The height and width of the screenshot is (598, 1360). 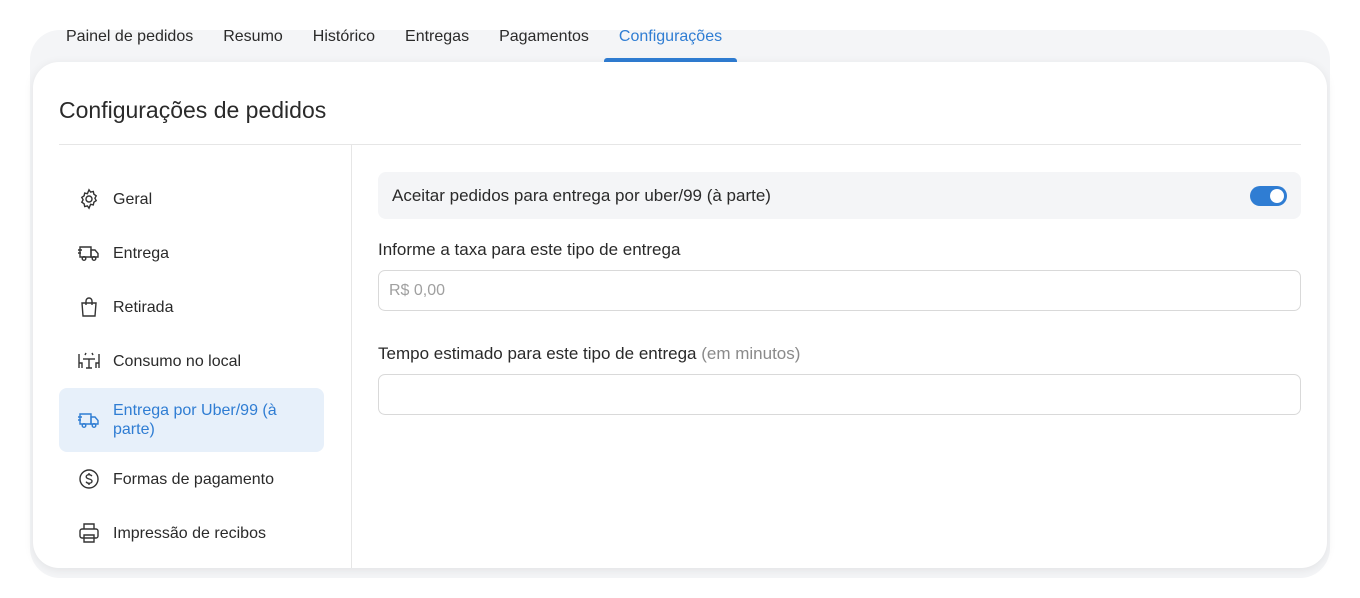 I want to click on sidebar-item-retirada: Retirada, so click(x=191, y=307).